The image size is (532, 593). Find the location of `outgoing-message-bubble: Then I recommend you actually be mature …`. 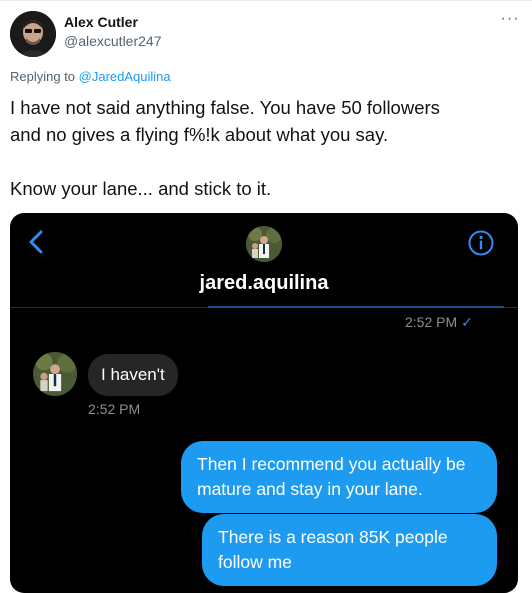

outgoing-message-bubble: Then I recommend you actually be mature … is located at coordinates (339, 477).